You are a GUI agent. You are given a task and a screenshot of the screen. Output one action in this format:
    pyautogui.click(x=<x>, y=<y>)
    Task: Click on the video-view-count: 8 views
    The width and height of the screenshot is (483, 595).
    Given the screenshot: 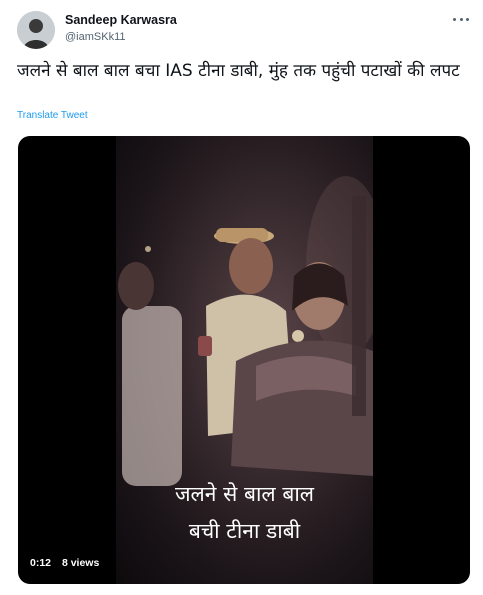 What is the action you would take?
    pyautogui.click(x=80, y=563)
    